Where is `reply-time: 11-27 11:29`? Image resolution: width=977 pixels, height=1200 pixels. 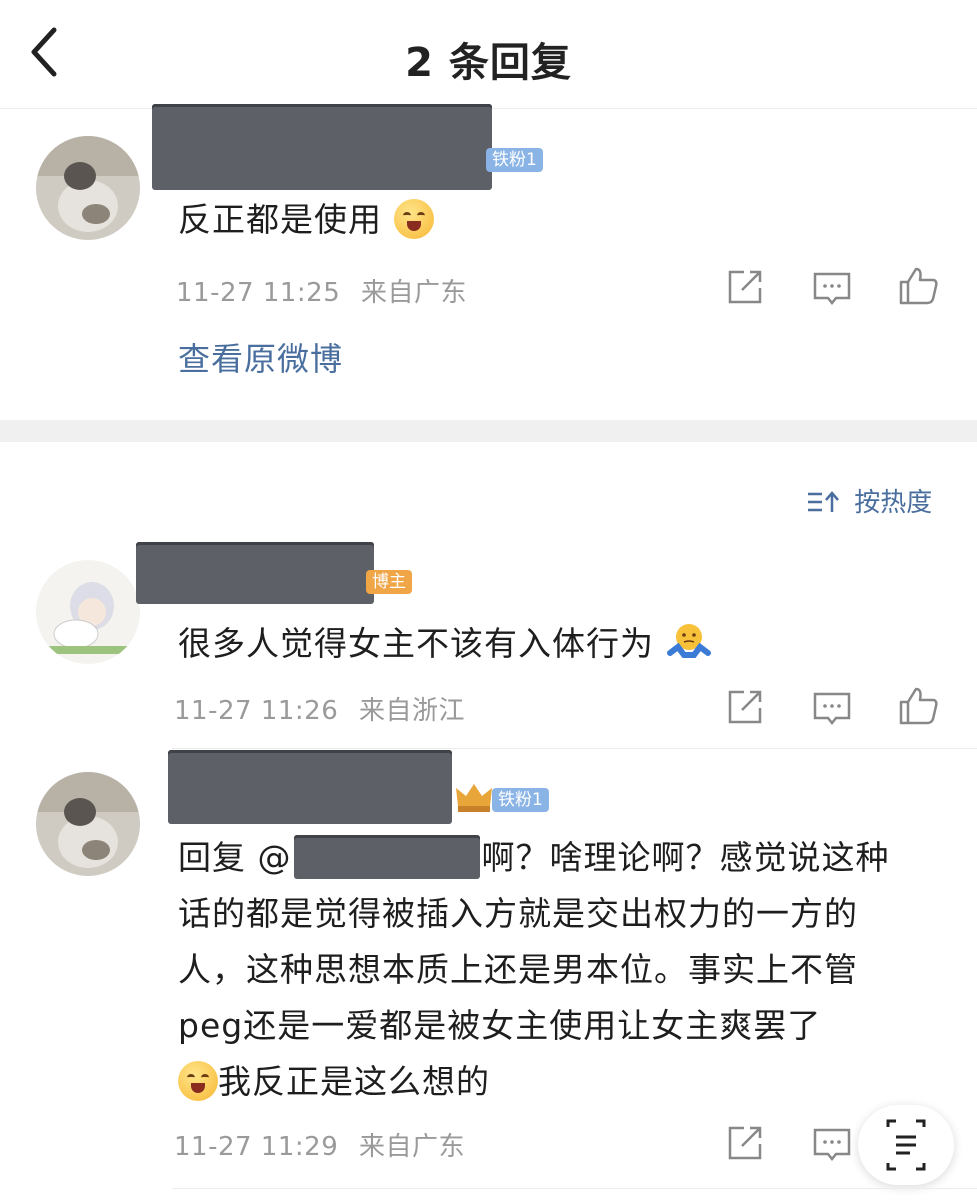 reply-time: 11-27 11:29 is located at coordinates (256, 1147).